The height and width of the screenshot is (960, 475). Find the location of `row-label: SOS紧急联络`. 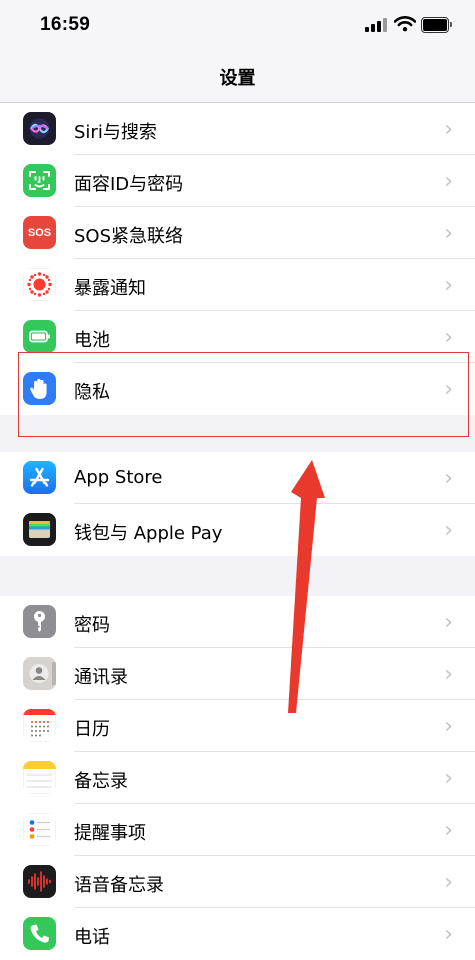

row-label: SOS紧急联络 is located at coordinates (129, 236).